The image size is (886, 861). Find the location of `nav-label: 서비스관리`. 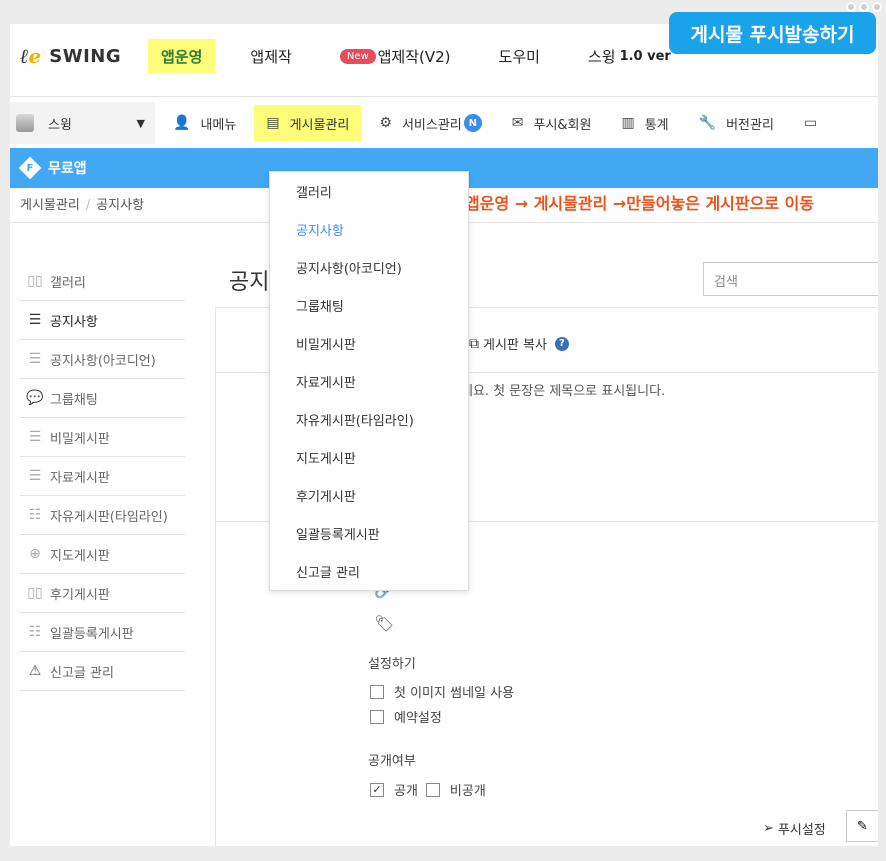

nav-label: 서비스관리 is located at coordinates (431, 125).